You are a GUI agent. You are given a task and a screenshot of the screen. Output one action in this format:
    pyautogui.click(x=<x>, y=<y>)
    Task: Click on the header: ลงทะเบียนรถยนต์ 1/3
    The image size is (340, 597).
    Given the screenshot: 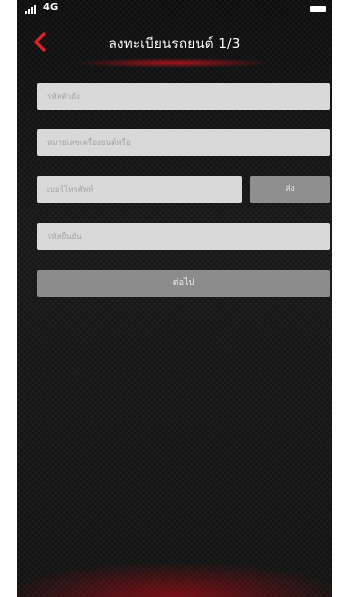 What is the action you would take?
    pyautogui.click(x=174, y=45)
    